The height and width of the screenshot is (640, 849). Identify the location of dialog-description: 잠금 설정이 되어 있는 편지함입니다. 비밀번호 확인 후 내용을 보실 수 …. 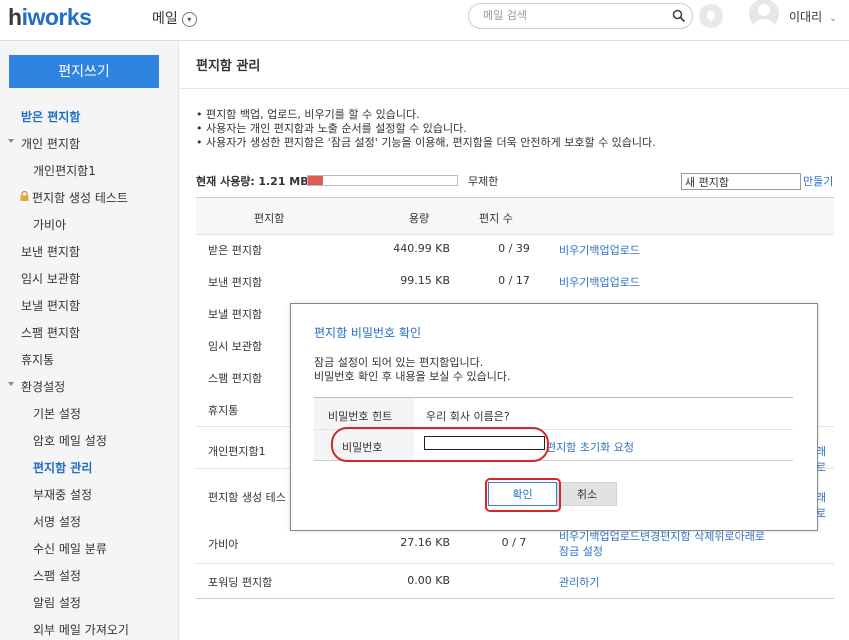
(412, 370).